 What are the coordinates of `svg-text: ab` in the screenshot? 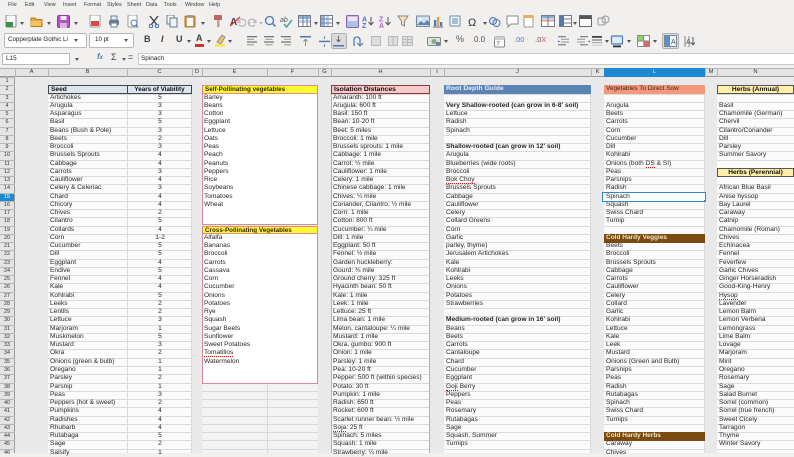 It's located at (284, 20).